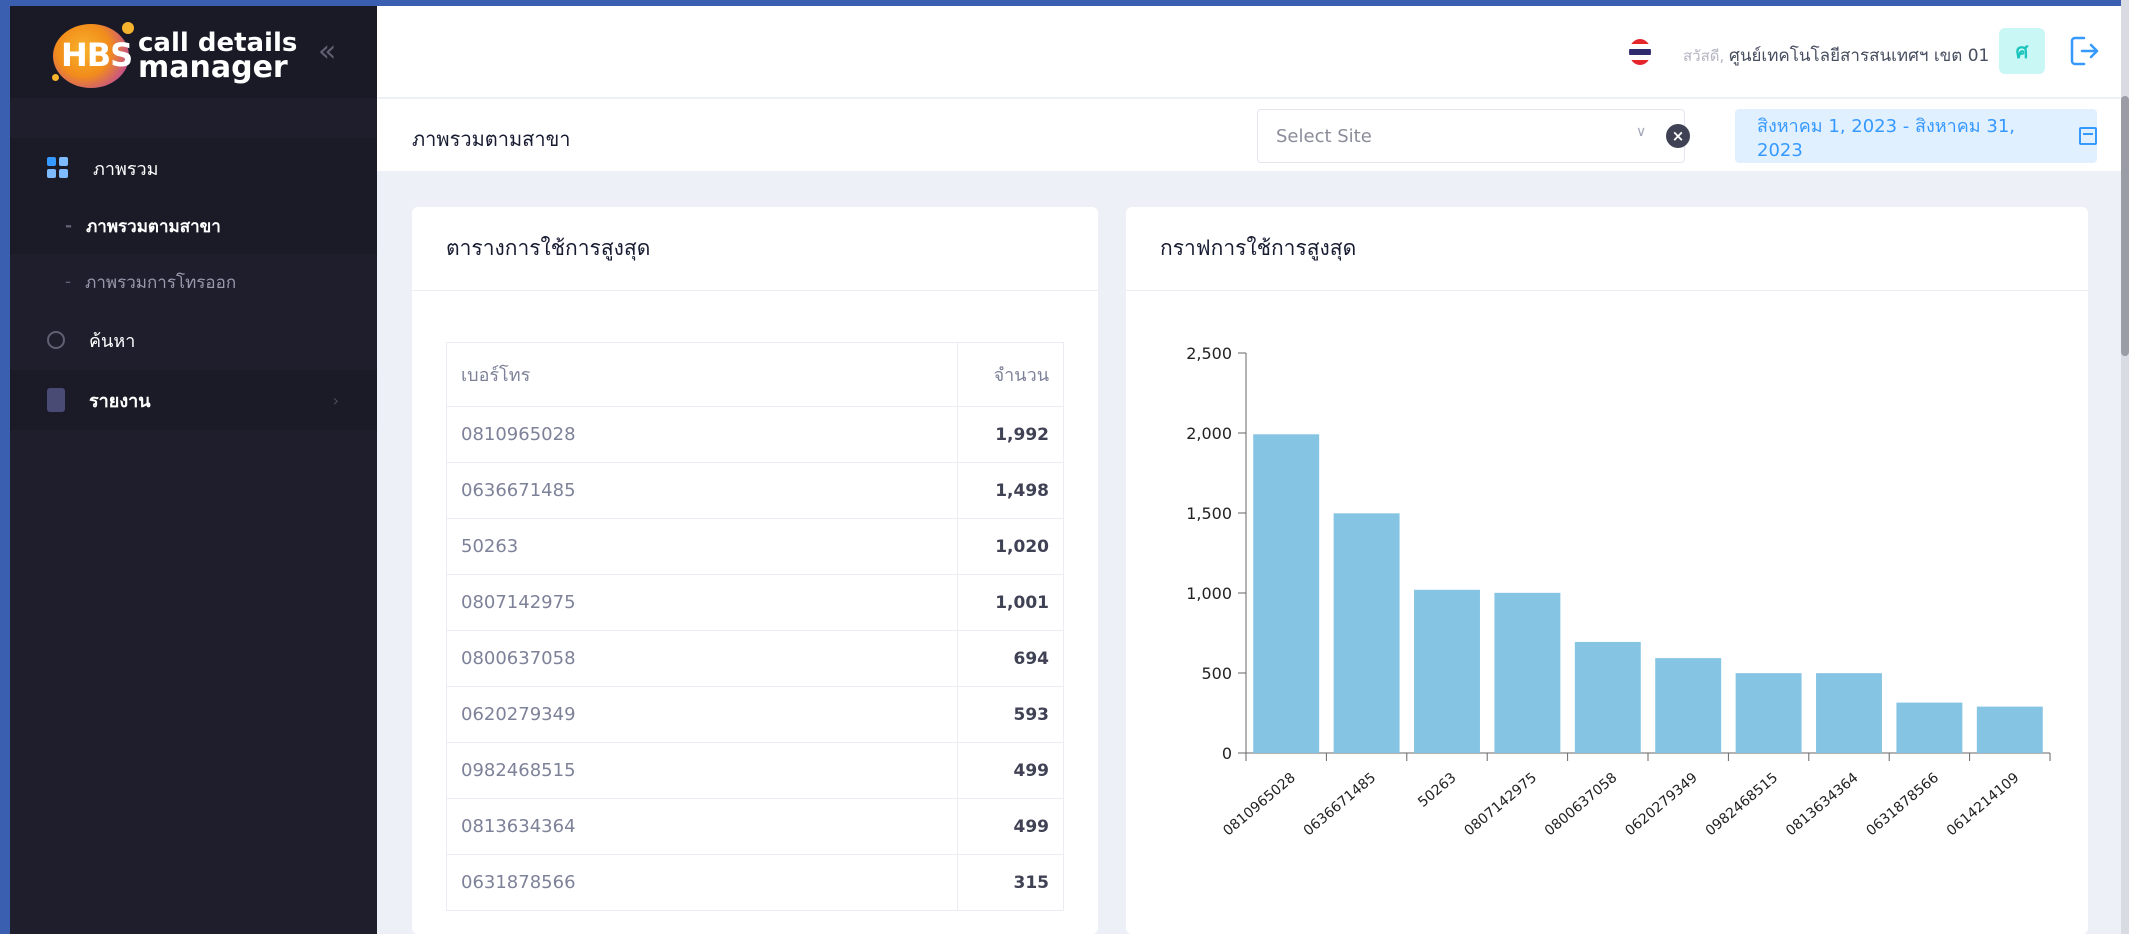 This screenshot has width=2129, height=934. Describe the element at coordinates (1010, 602) in the screenshot. I see `count-cell: 1,001` at that location.